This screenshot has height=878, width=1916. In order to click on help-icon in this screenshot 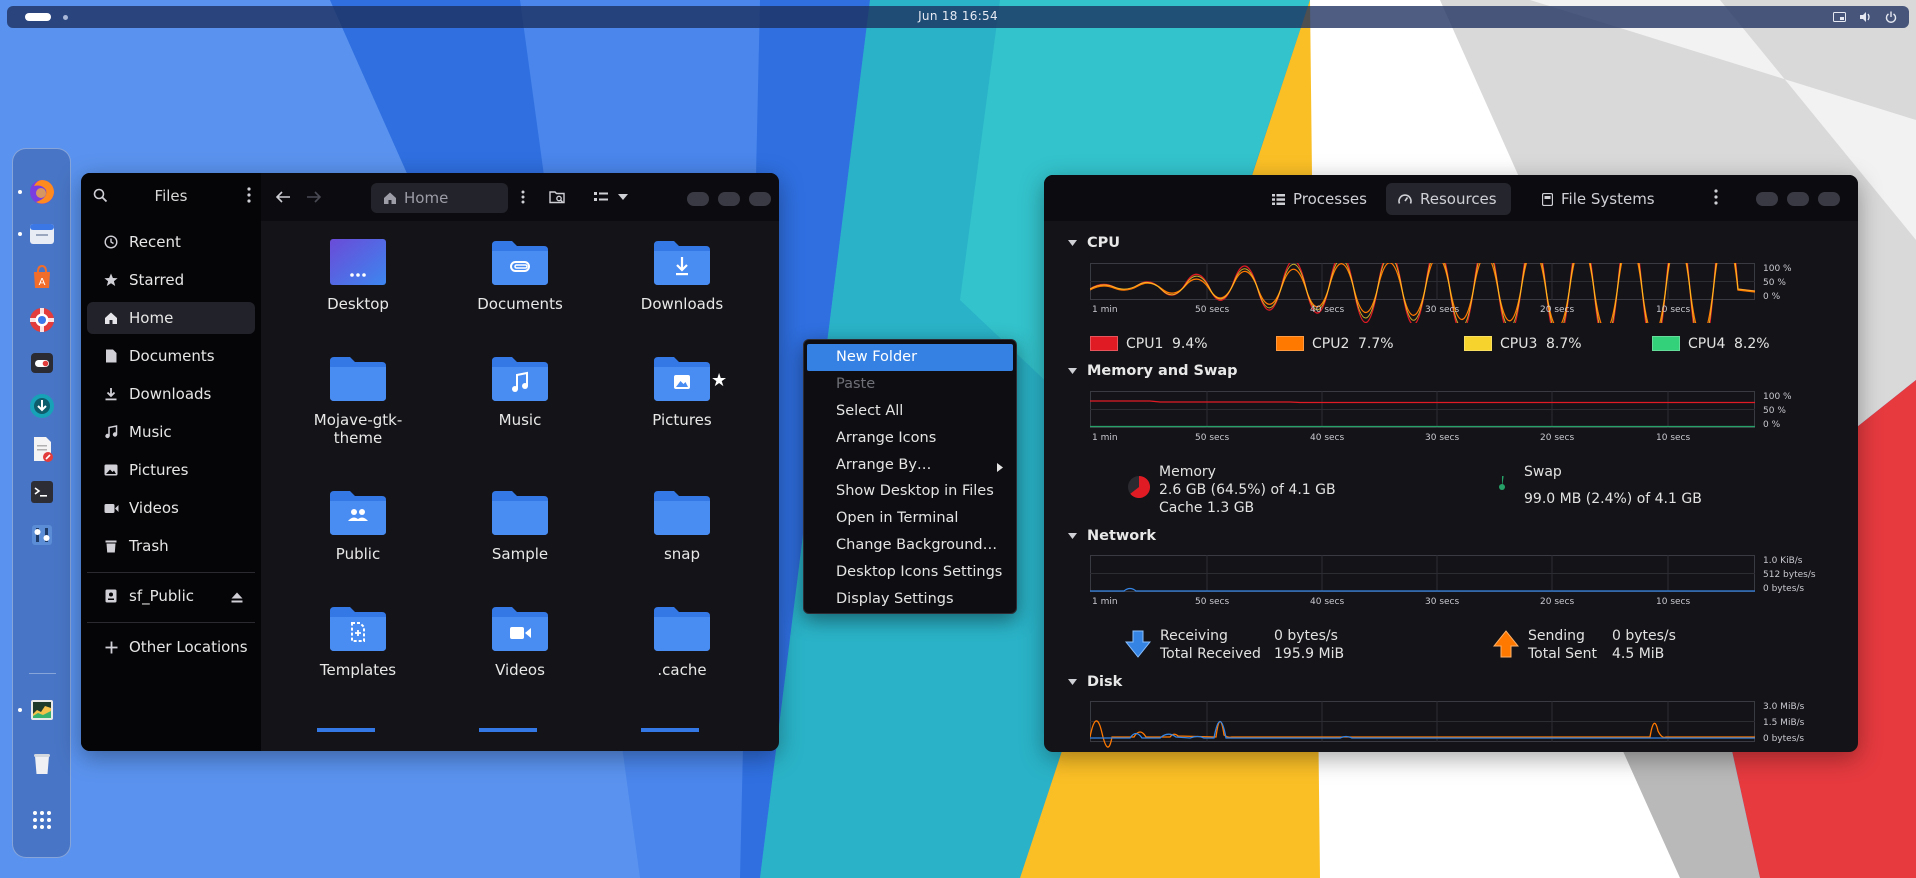, I will do `click(42, 320)`.